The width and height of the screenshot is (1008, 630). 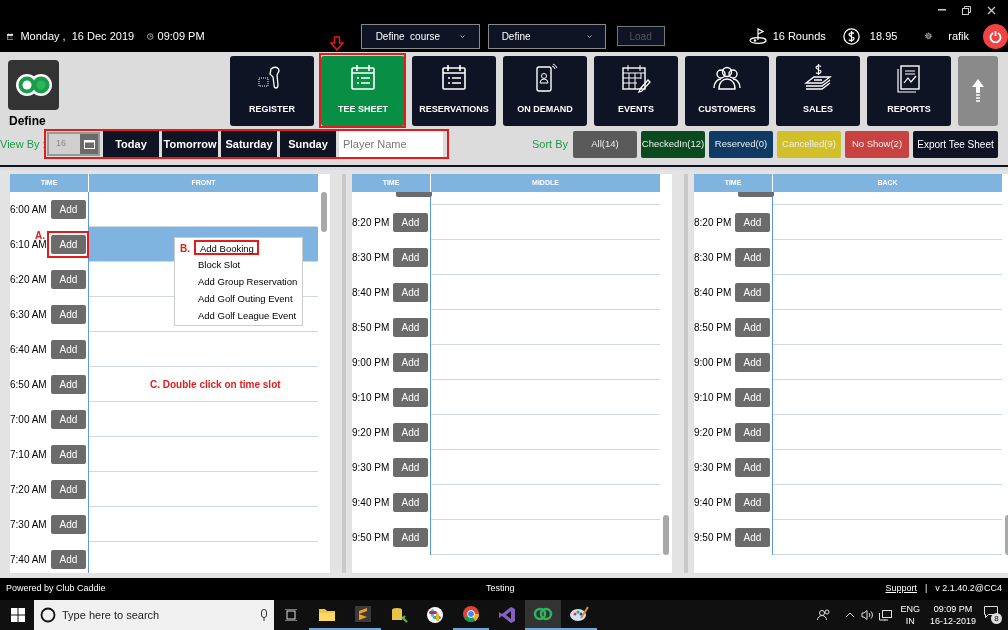 What do you see at coordinates (40, 235) in the screenshot?
I see `annotation-label: A.` at bounding box center [40, 235].